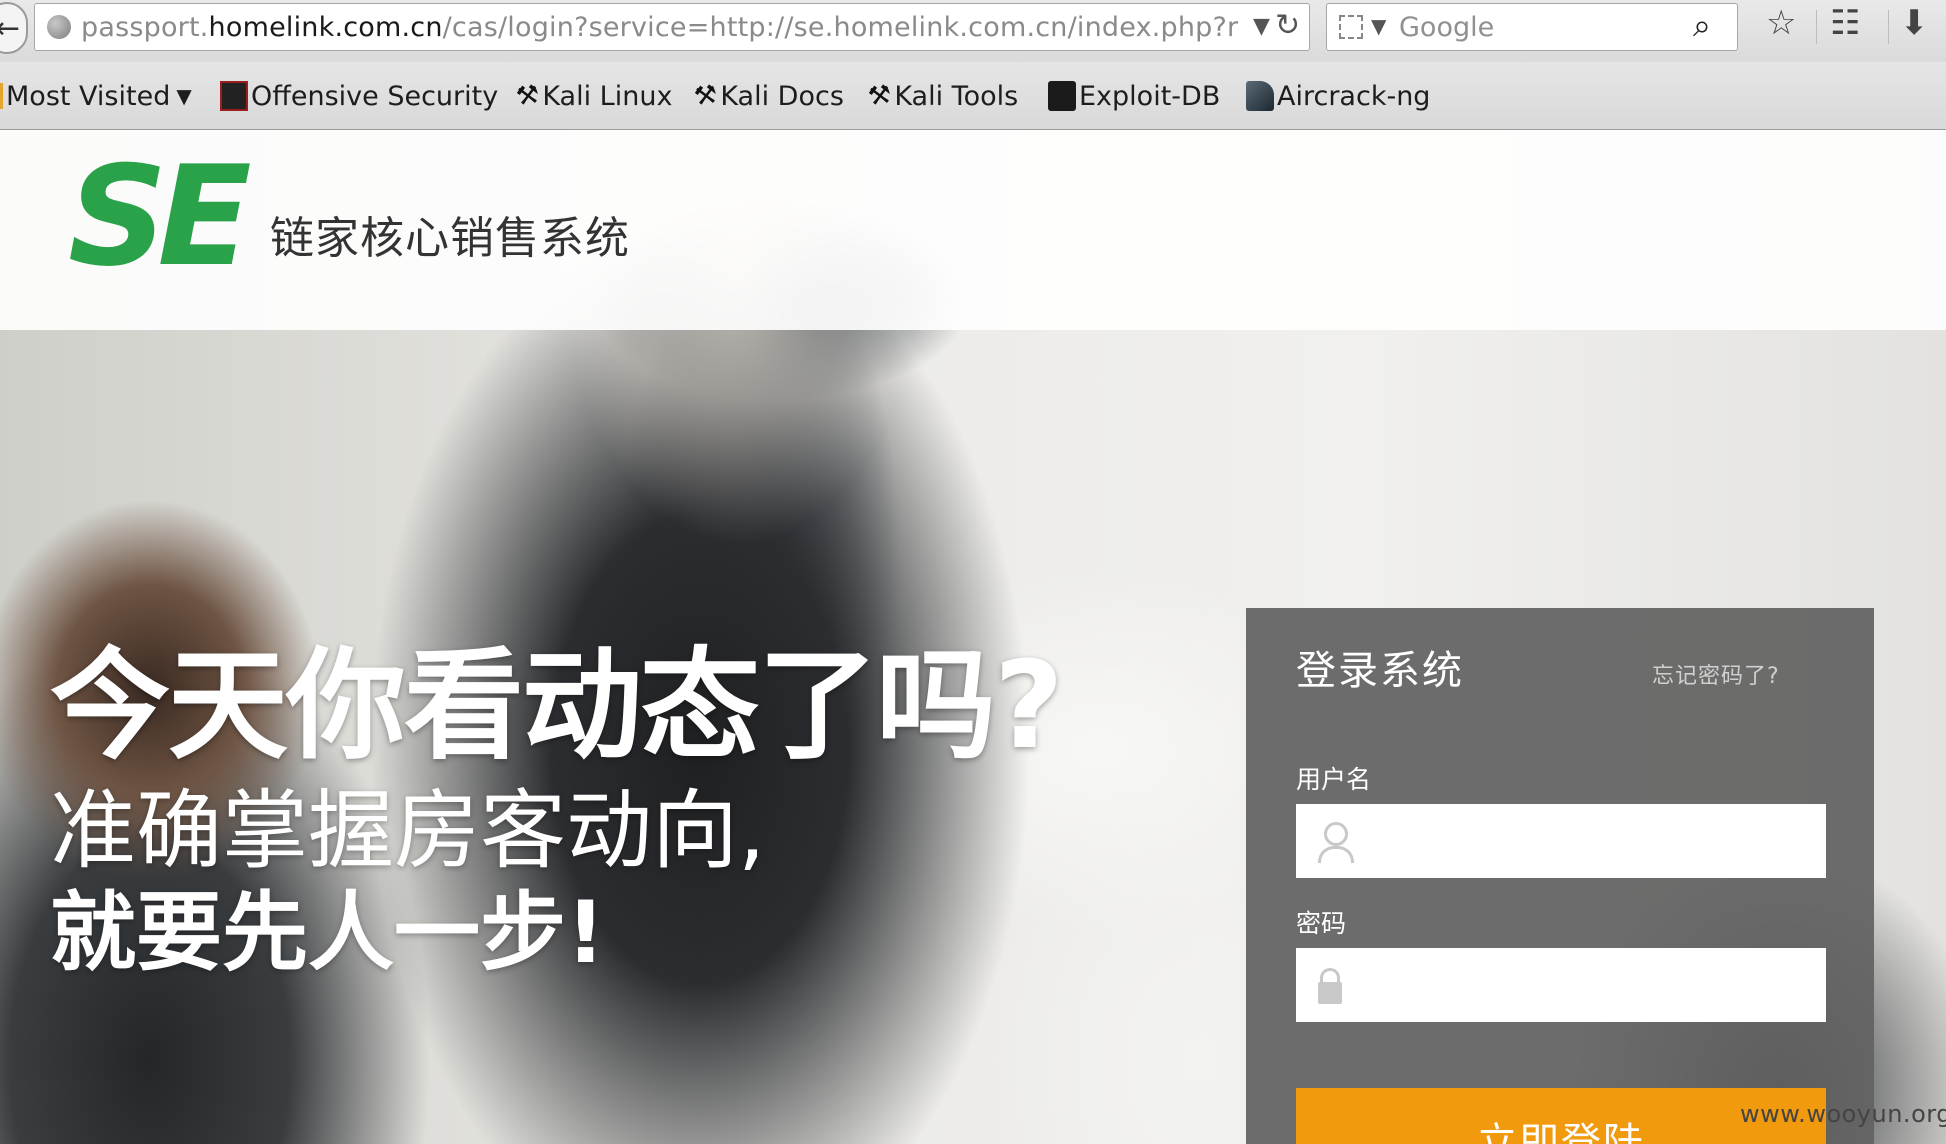 The width and height of the screenshot is (1946, 1144). I want to click on bookmark-kali-linux: ⚒ Kali Linux, so click(593, 96).